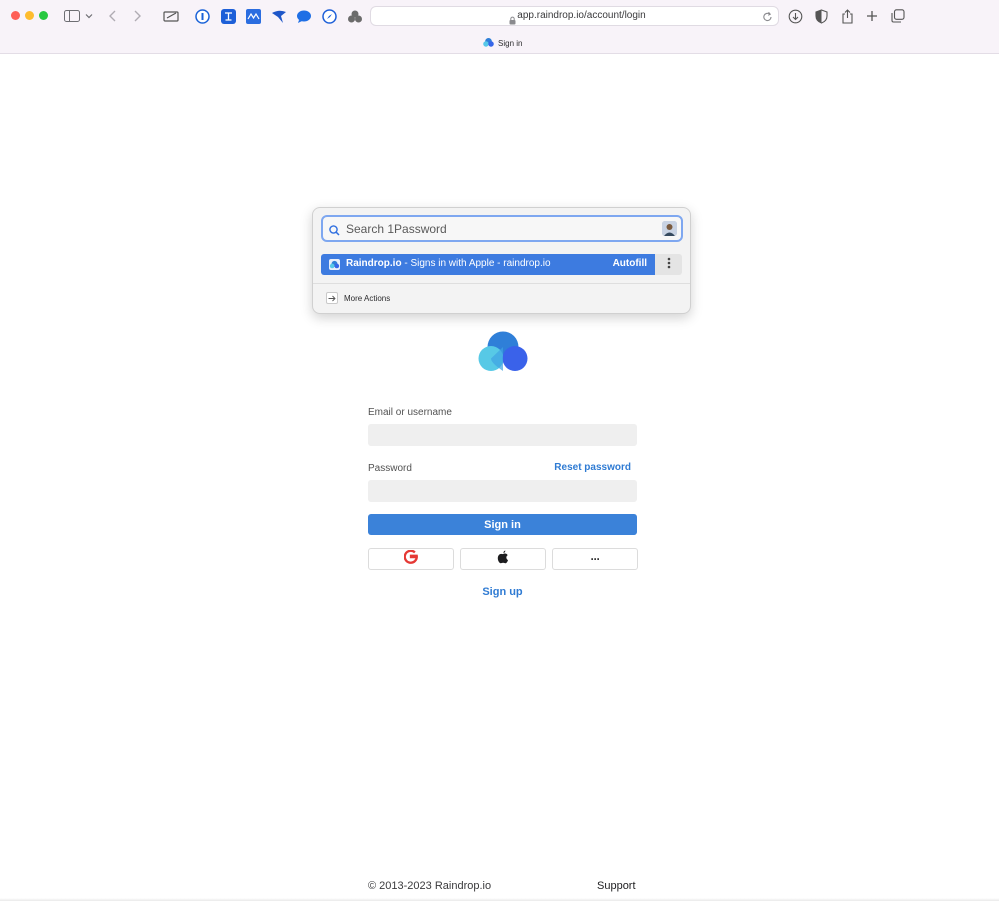  I want to click on translate-extension-icon, so click(228, 16).